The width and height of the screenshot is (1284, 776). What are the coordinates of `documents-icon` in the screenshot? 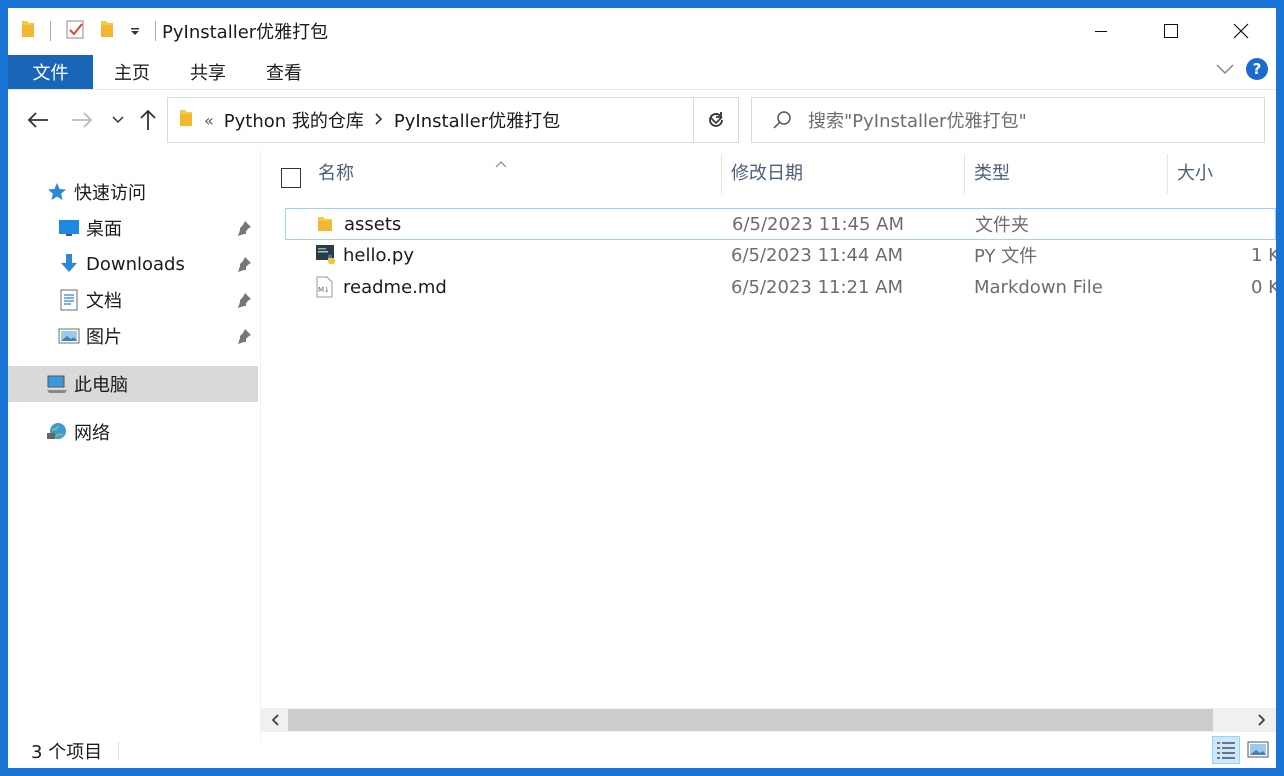 It's located at (69, 300).